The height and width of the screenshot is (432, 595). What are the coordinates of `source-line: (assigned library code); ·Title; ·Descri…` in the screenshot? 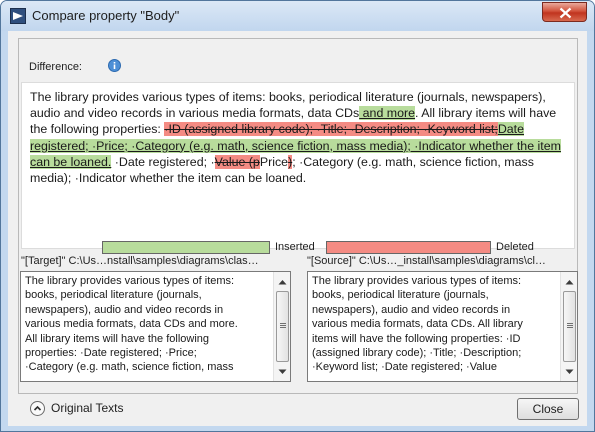 It's located at (417, 353).